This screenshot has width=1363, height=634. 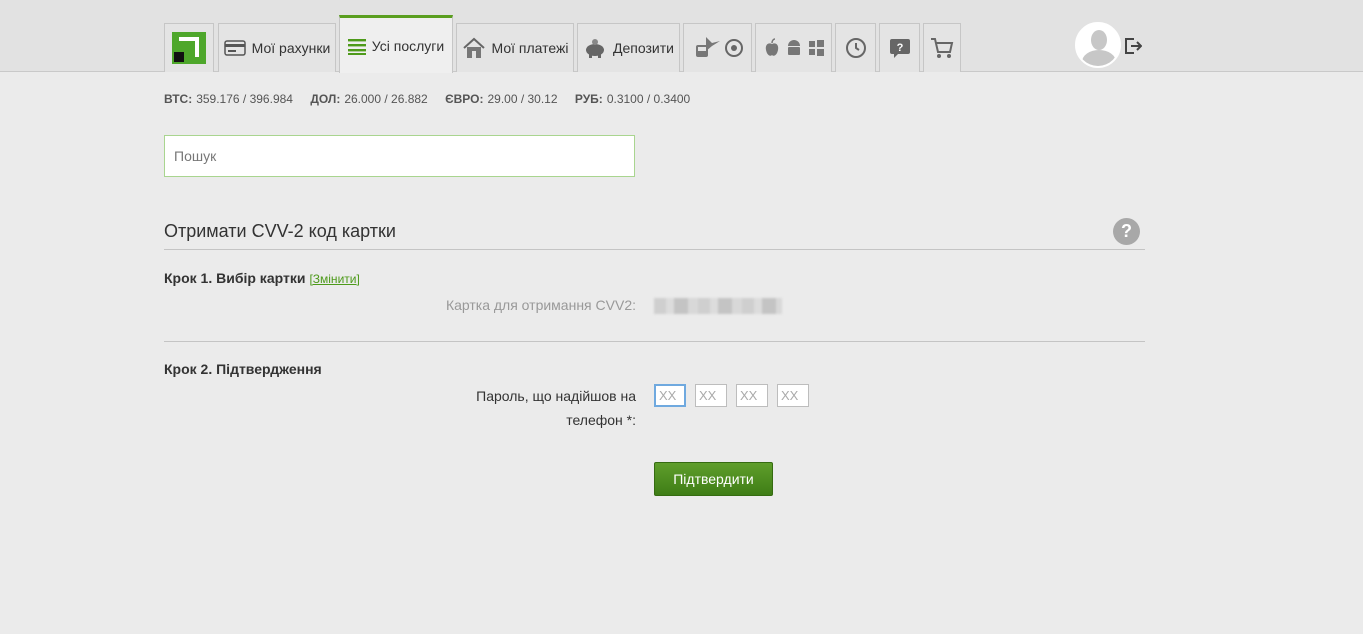 What do you see at coordinates (643, 48) in the screenshot?
I see `tab-label: Депозити` at bounding box center [643, 48].